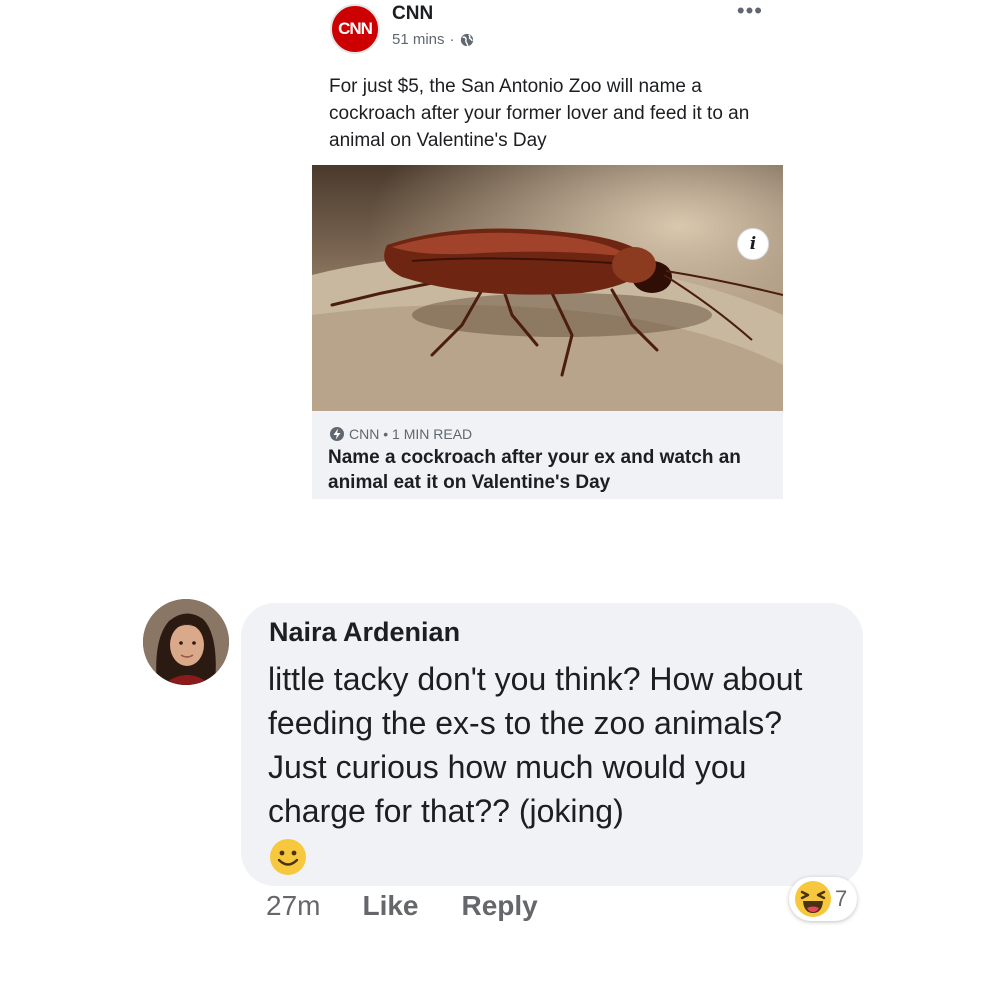 The image size is (999, 999). I want to click on comment-actions: 27m Like Reply, so click(402, 906).